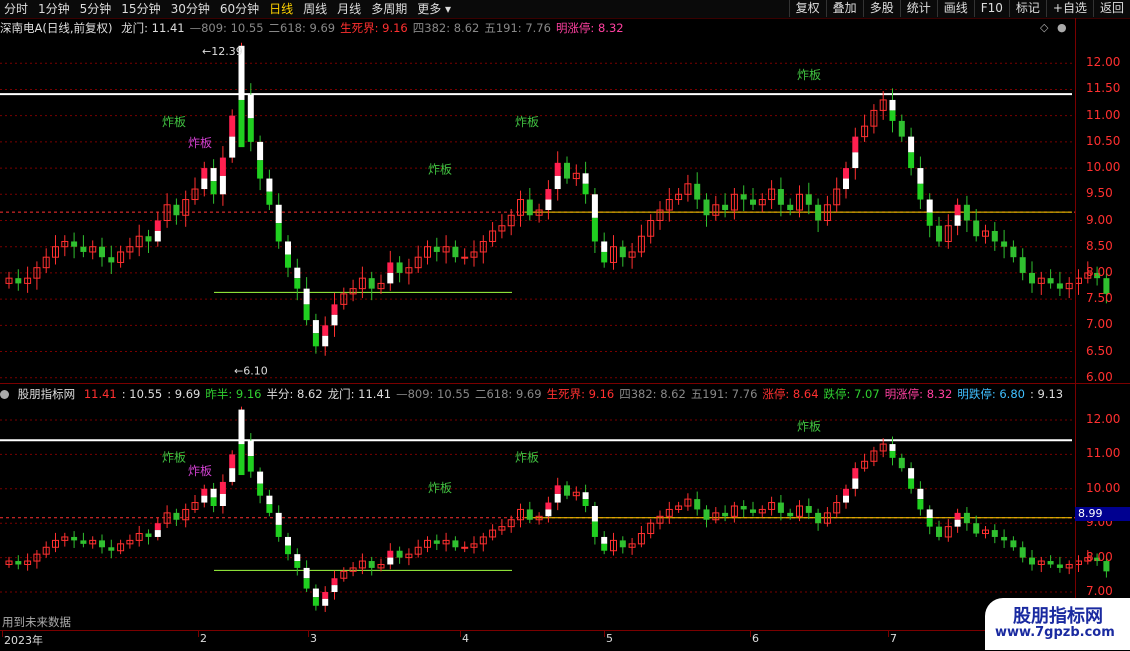 This screenshot has width=1130, height=651. I want to click on main-price-tick-7: 8.50, so click(1099, 245).